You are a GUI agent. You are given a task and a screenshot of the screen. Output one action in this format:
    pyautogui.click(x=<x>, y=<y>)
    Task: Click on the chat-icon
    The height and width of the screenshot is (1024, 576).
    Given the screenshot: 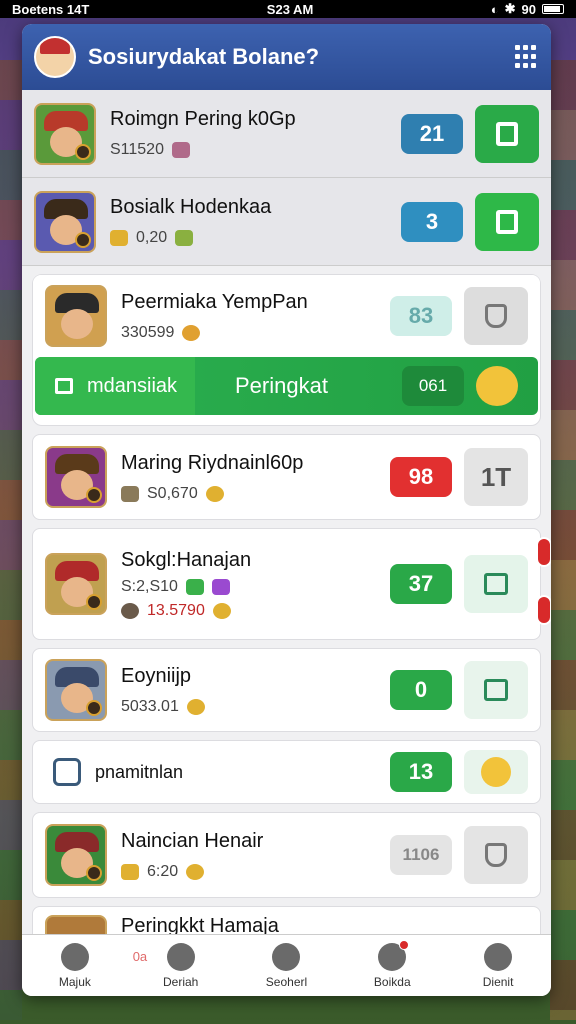 What is the action you would take?
    pyautogui.click(x=394, y=955)
    